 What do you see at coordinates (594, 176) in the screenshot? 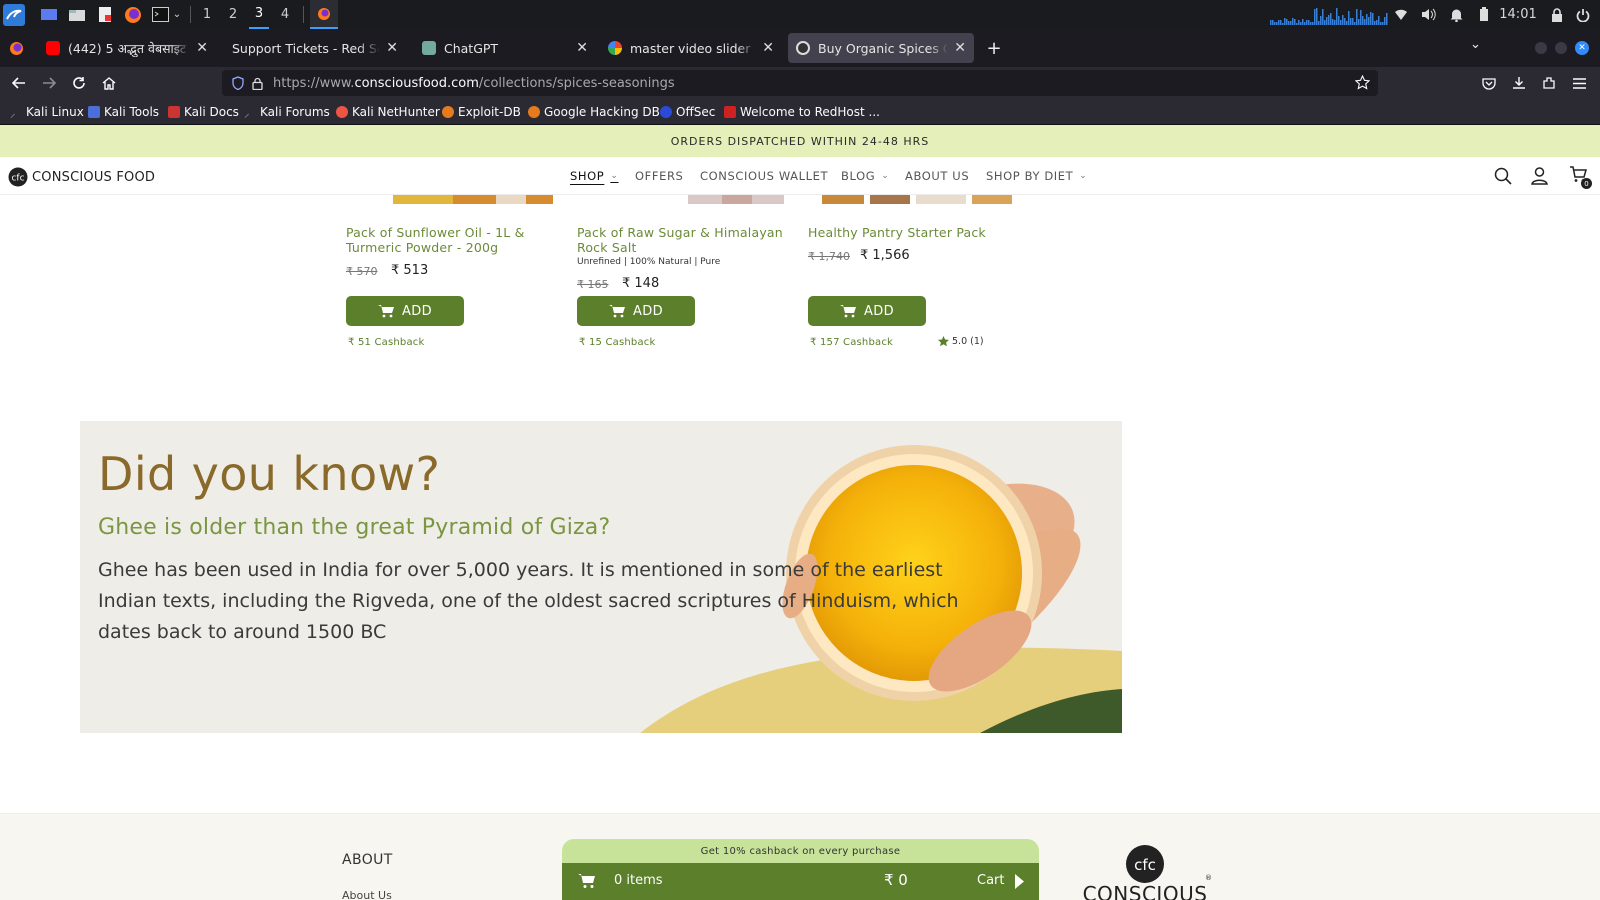
I see `nav-shop: SHOP ⌄` at bounding box center [594, 176].